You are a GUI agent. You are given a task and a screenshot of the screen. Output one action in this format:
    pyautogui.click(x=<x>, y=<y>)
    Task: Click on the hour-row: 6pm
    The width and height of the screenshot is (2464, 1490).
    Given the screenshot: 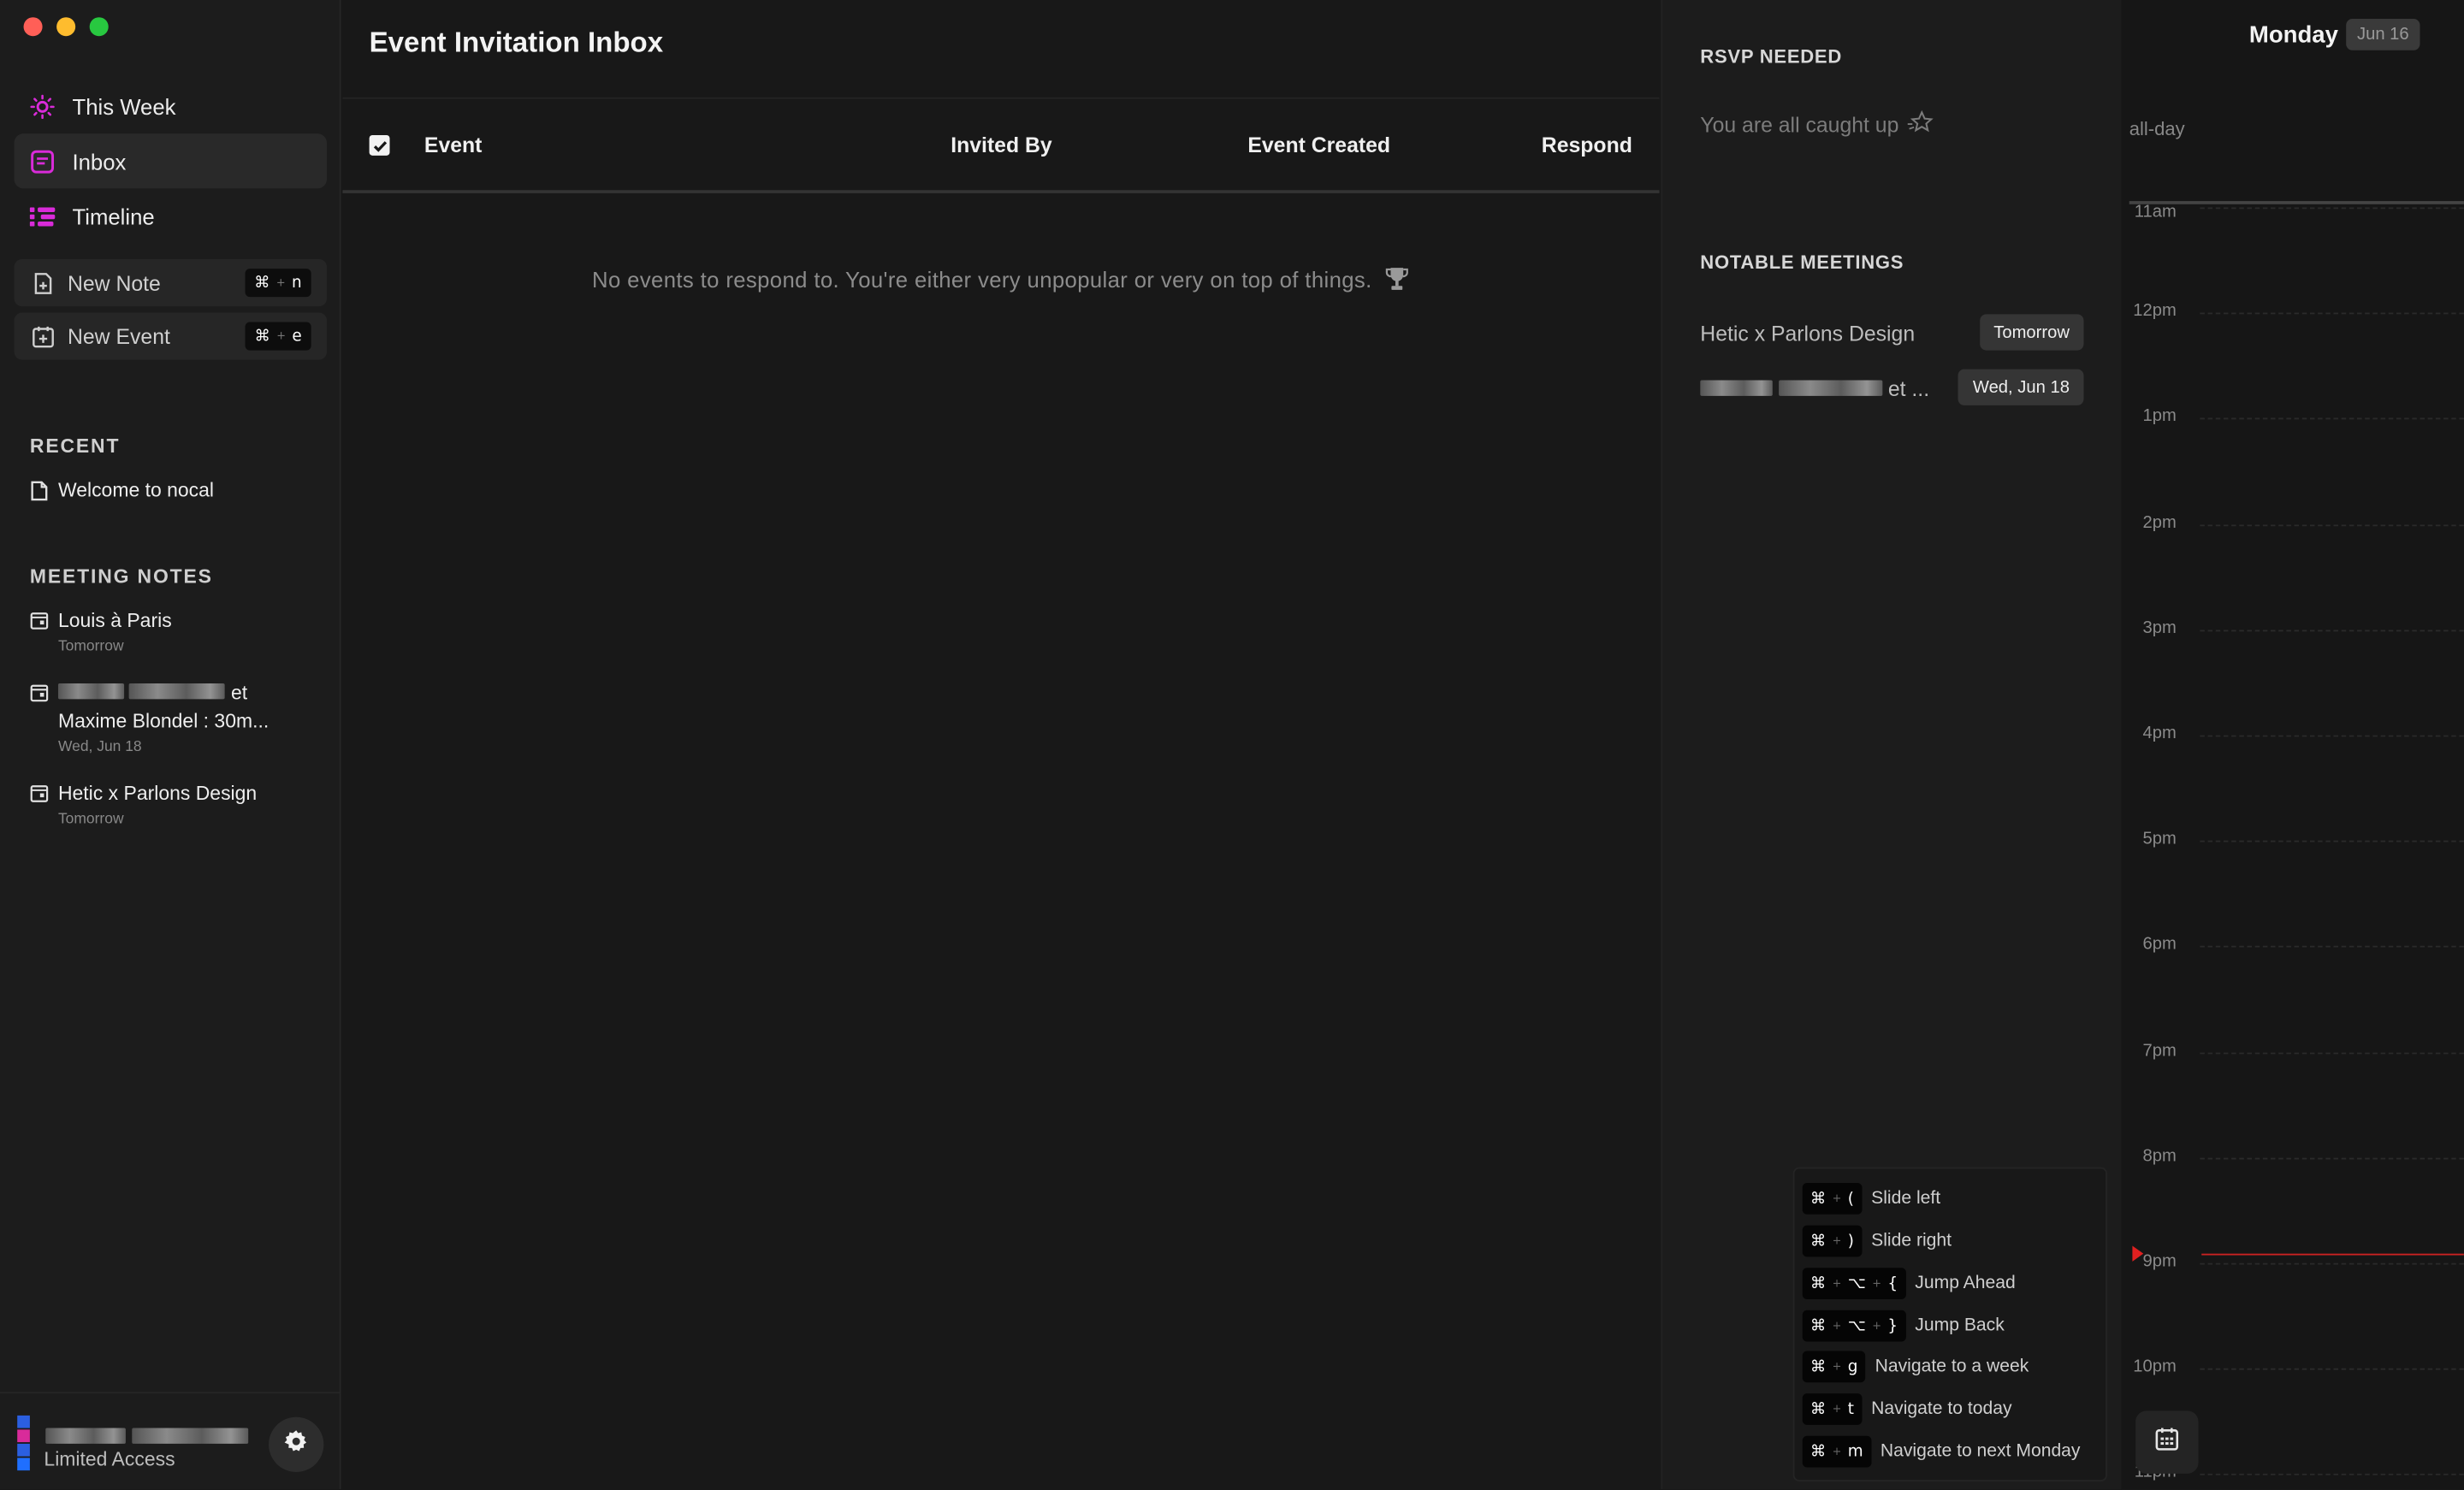 What is the action you would take?
    pyautogui.click(x=2293, y=946)
    